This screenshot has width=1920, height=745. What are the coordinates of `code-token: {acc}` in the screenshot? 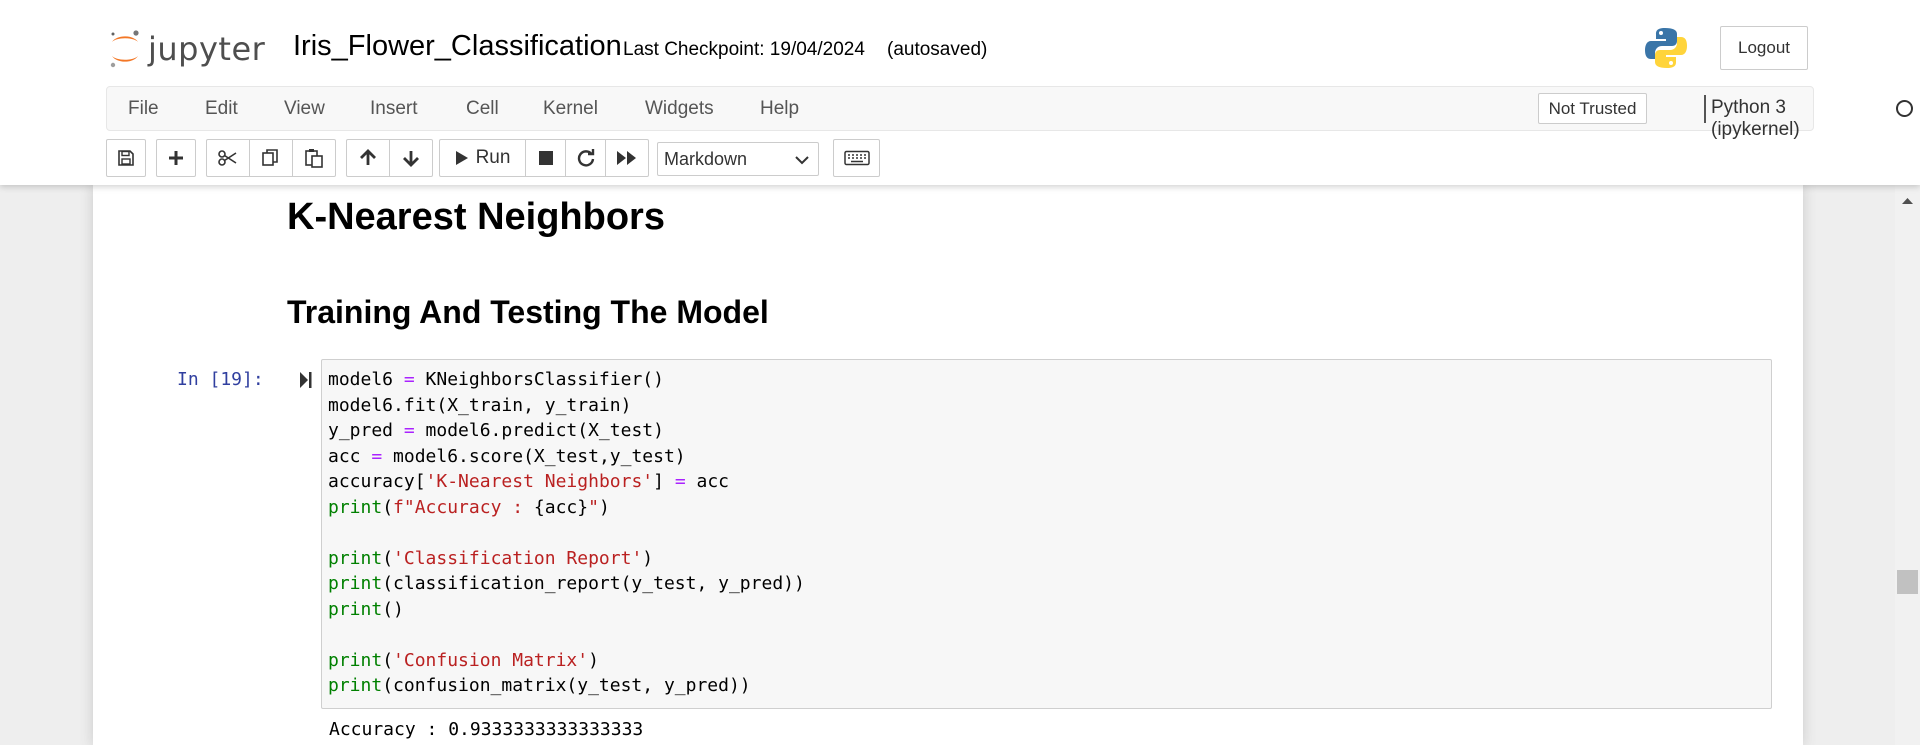 It's located at (561, 507).